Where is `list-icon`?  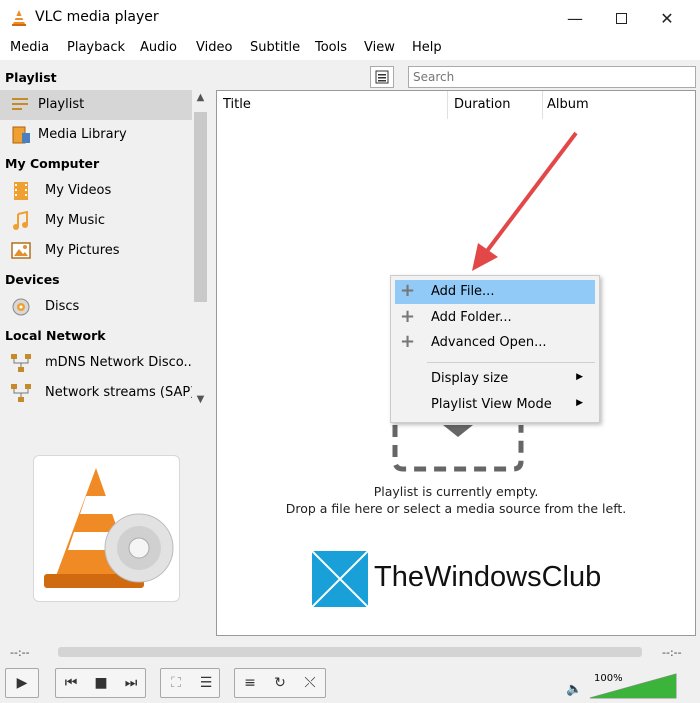 list-icon is located at coordinates (382, 77).